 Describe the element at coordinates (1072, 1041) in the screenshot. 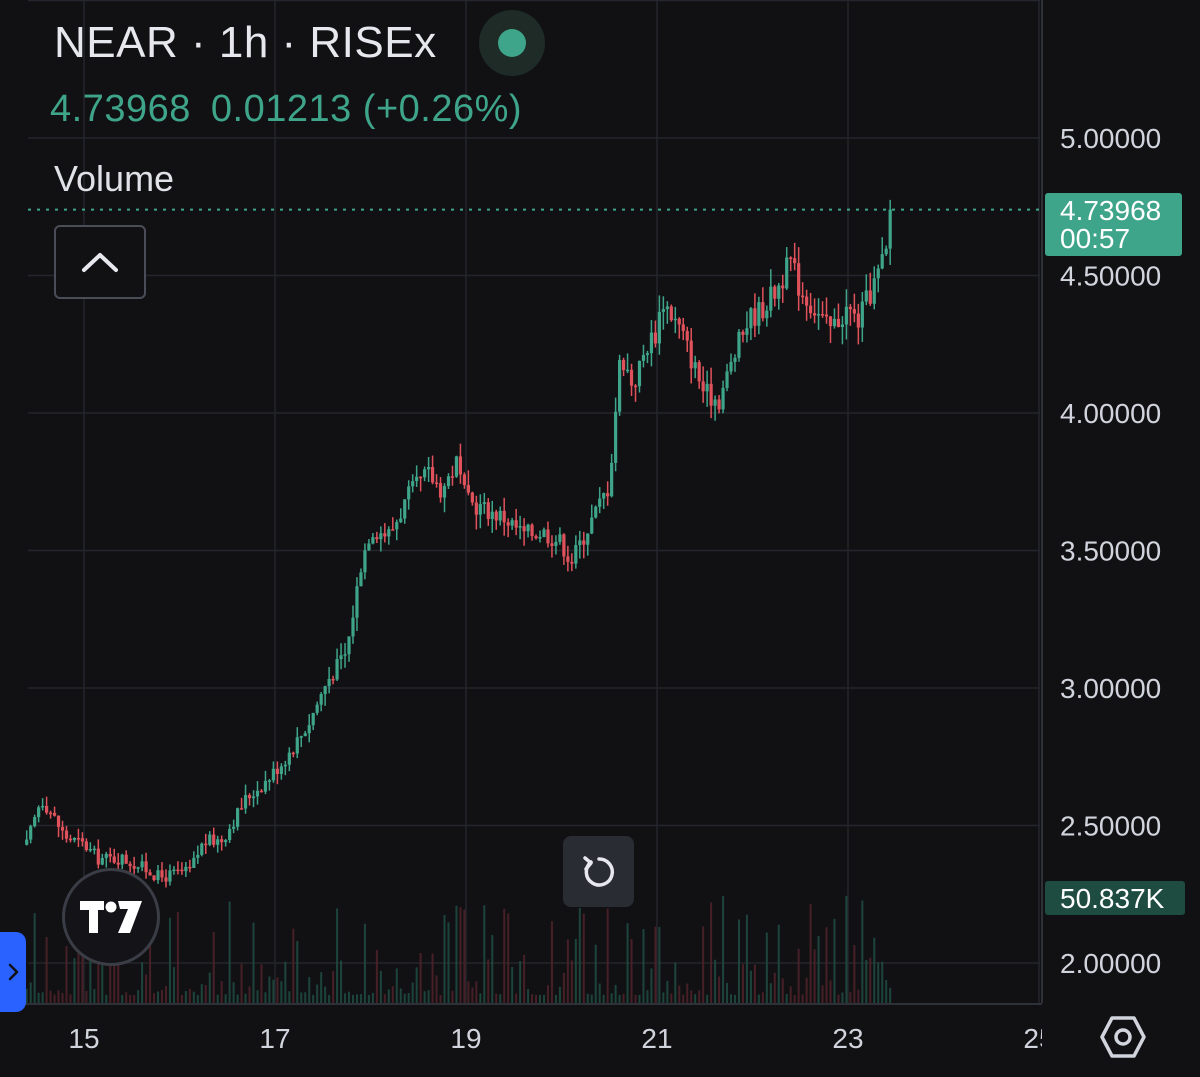

I see `axis-mask` at that location.